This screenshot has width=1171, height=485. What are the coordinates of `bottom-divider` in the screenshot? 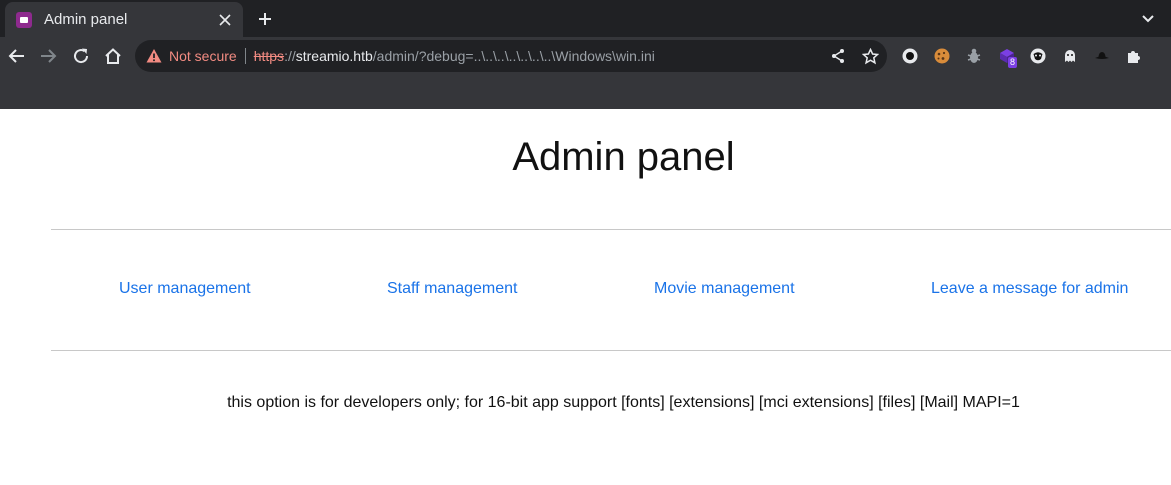 It's located at (611, 350).